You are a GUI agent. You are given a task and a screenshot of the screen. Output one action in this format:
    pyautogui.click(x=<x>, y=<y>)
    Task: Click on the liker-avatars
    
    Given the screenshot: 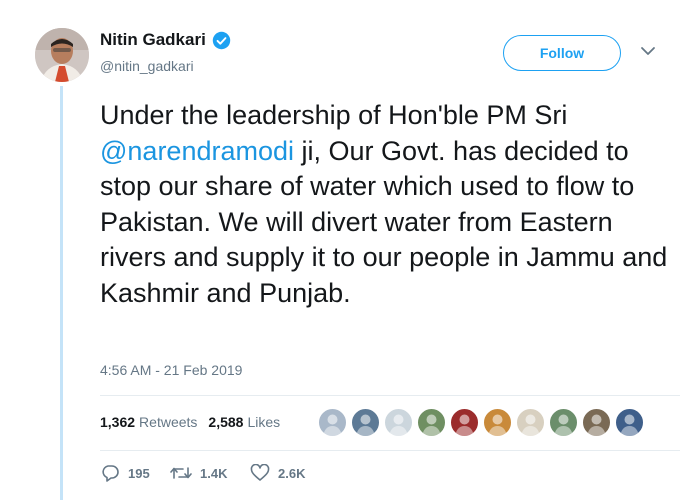 What is the action you would take?
    pyautogui.click(x=483, y=422)
    